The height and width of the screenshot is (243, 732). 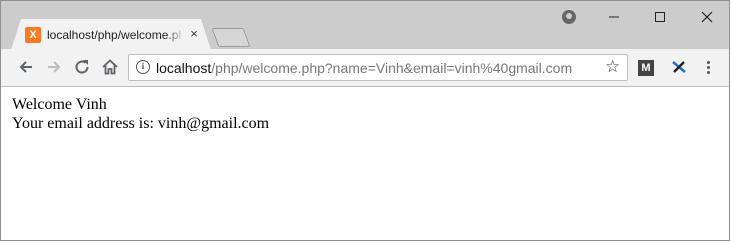 What do you see at coordinates (708, 68) in the screenshot?
I see `menu-icon` at bounding box center [708, 68].